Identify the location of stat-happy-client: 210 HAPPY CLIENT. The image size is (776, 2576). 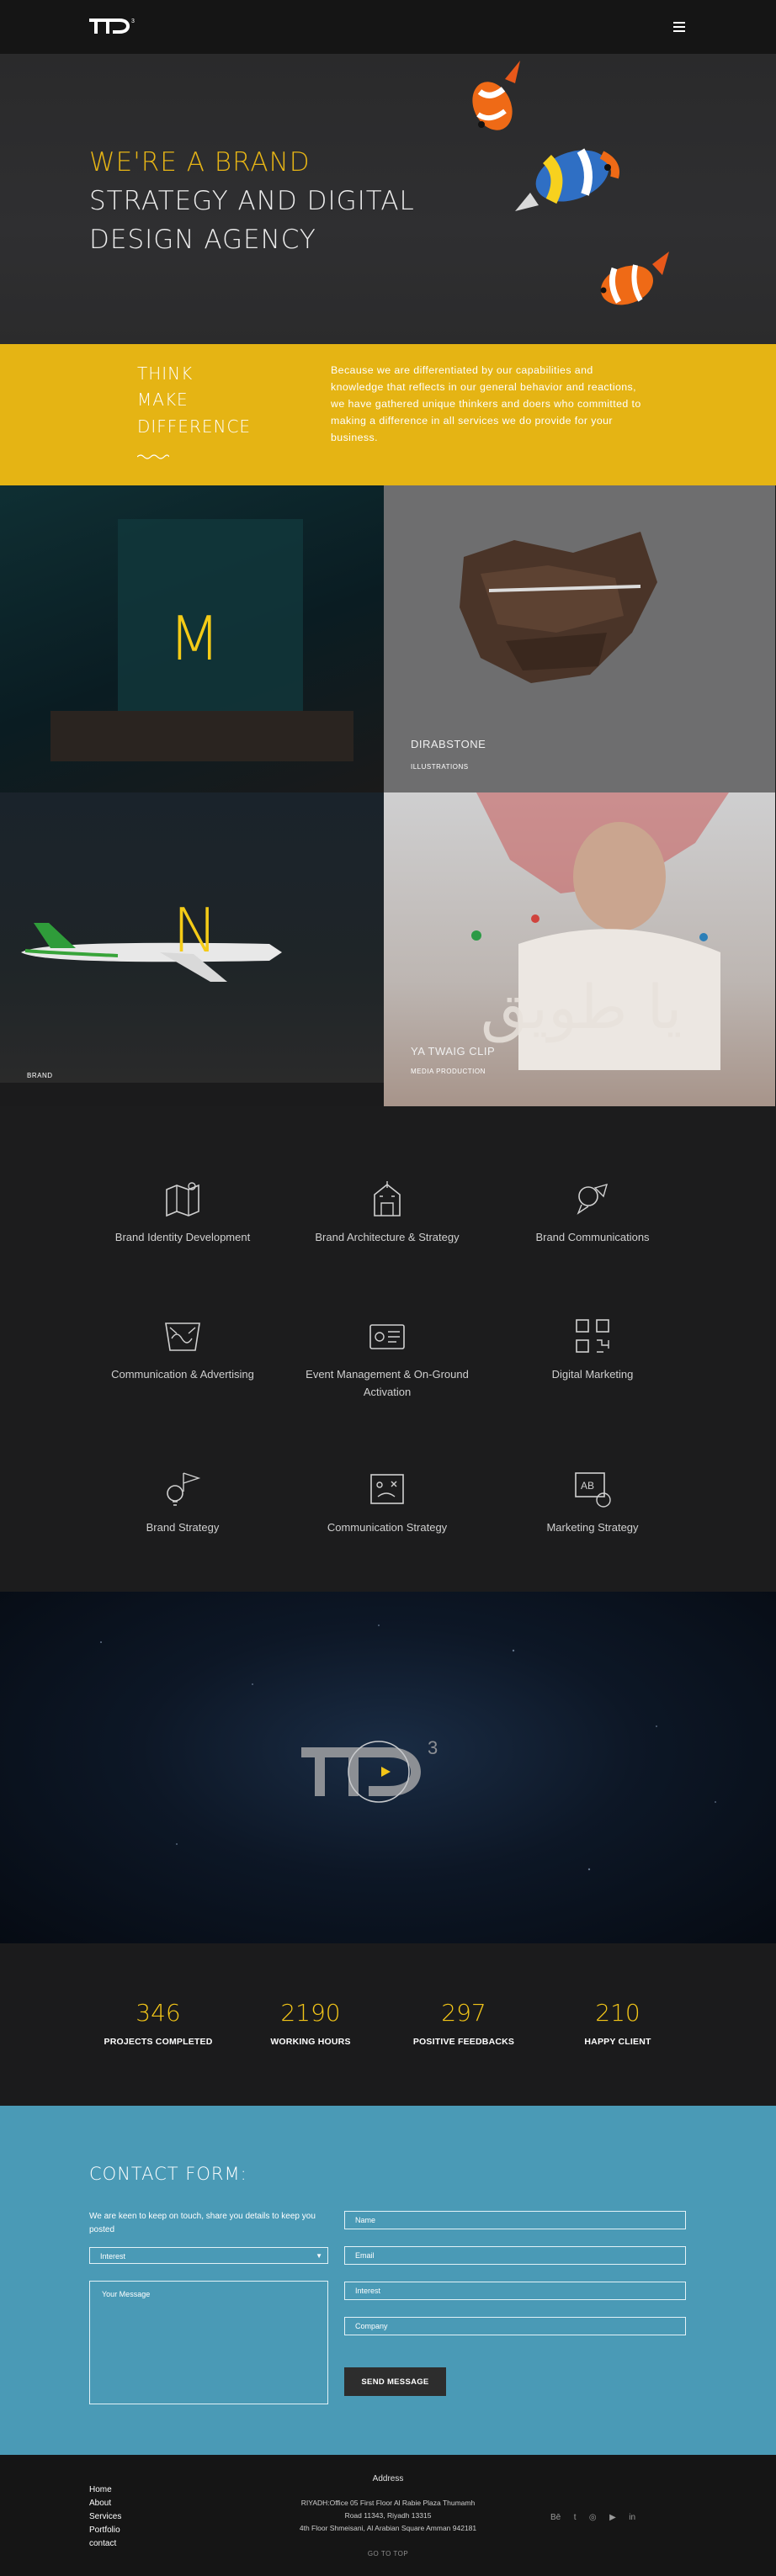
(618, 2023).